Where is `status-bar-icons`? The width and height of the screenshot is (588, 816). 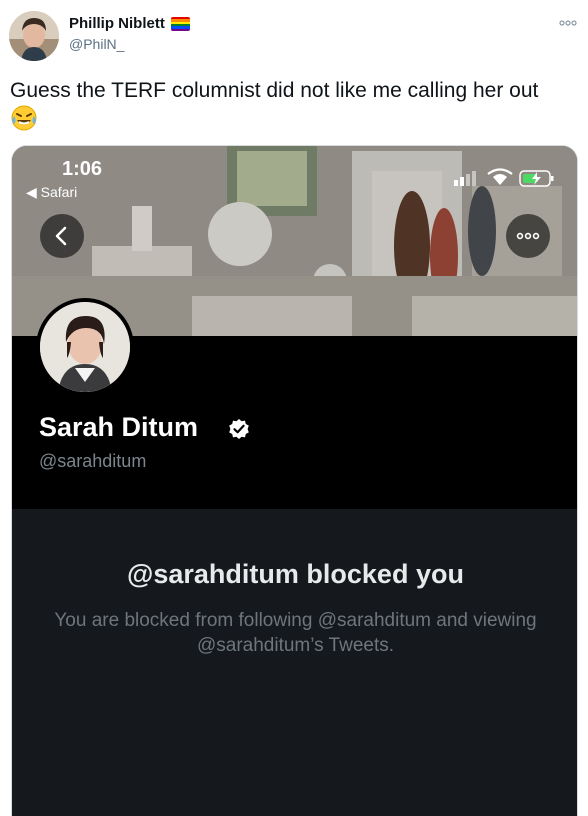 status-bar-icons is located at coordinates (507, 178).